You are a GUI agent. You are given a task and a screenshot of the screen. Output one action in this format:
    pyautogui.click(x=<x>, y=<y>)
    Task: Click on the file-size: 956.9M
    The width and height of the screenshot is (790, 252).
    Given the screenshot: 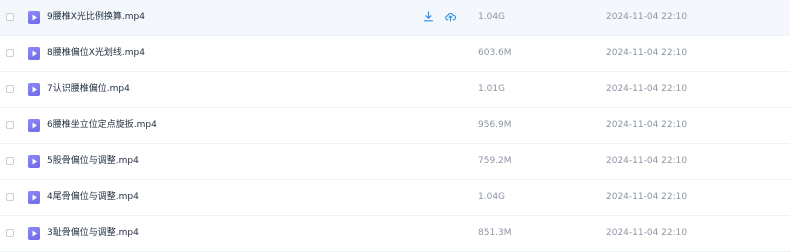 What is the action you would take?
    pyautogui.click(x=495, y=125)
    